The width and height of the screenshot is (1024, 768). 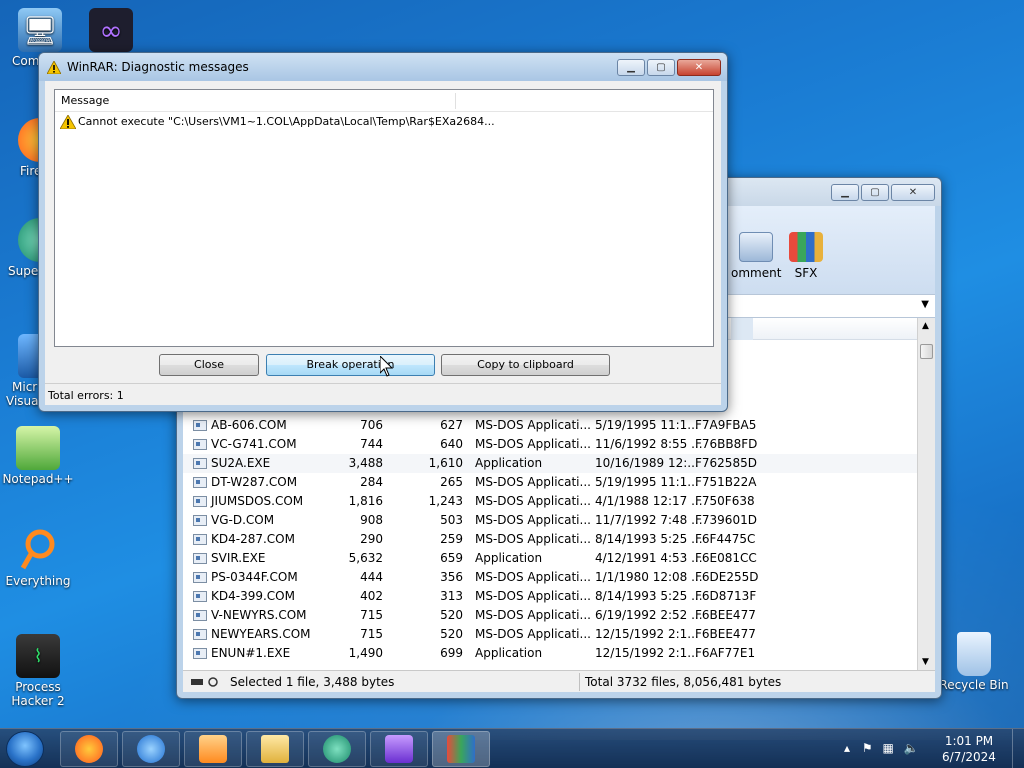 I want to click on file-name: VC-G741.COM, so click(x=254, y=444).